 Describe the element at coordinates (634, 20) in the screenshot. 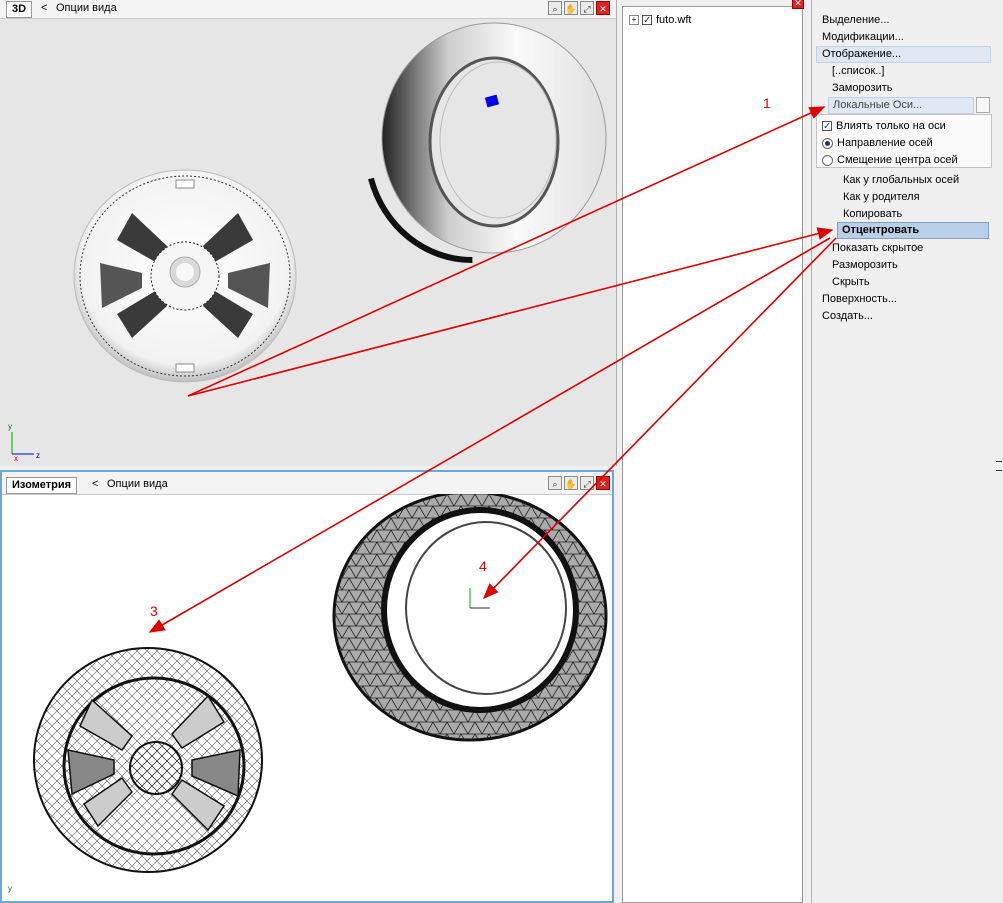

I see `expand-icon: +` at that location.